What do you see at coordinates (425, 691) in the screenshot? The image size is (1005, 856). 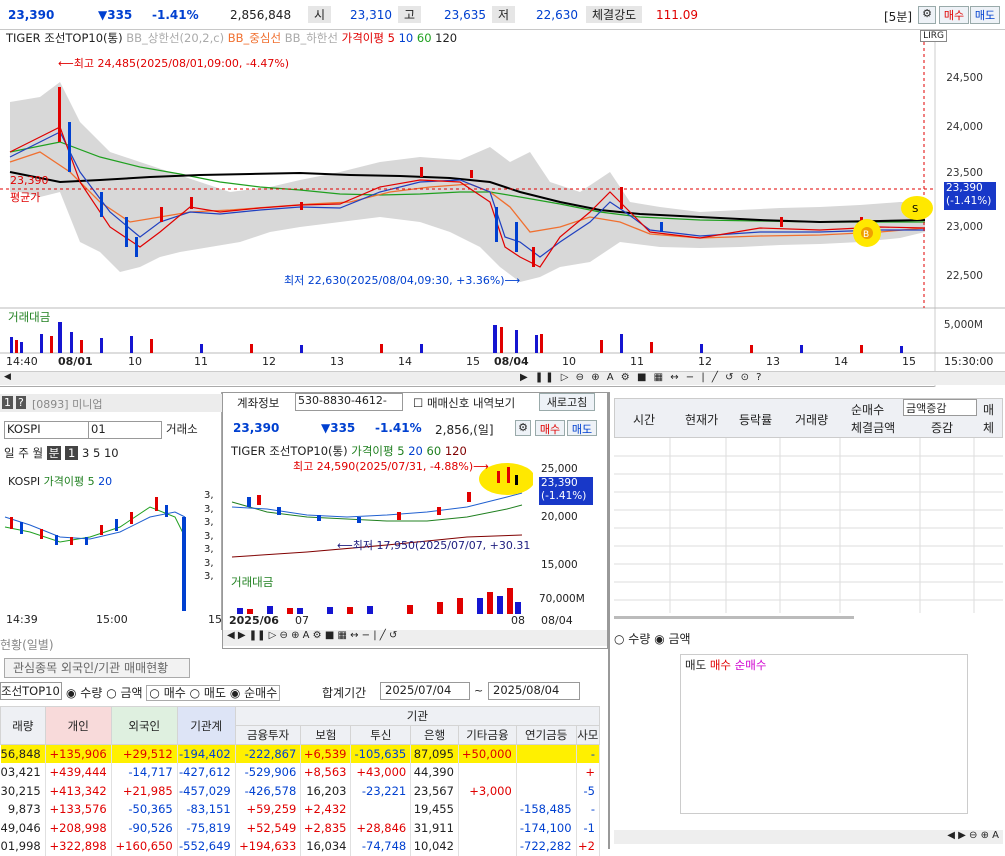 I see `date-from-input: 2025/07/04` at bounding box center [425, 691].